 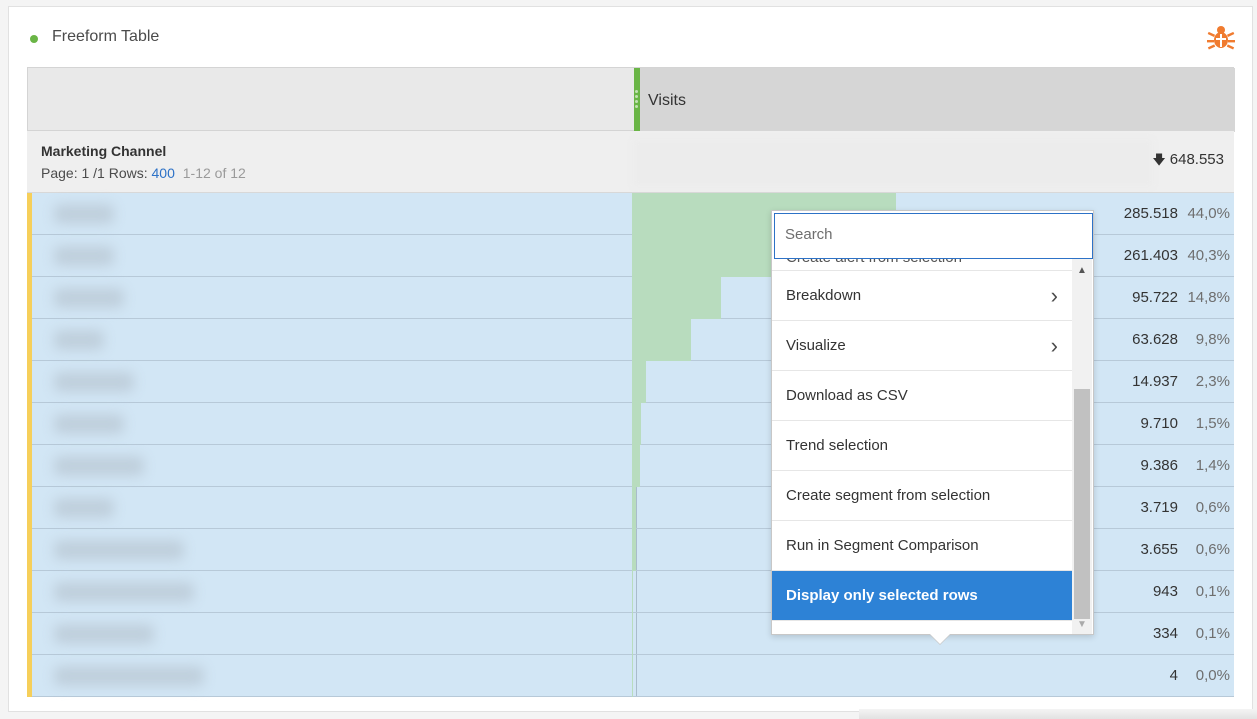 What do you see at coordinates (163, 173) in the screenshot?
I see `rows-per-page-selector: 400` at bounding box center [163, 173].